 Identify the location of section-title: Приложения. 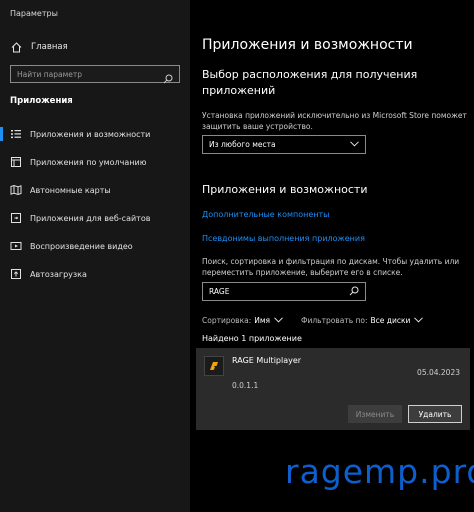
(41, 101).